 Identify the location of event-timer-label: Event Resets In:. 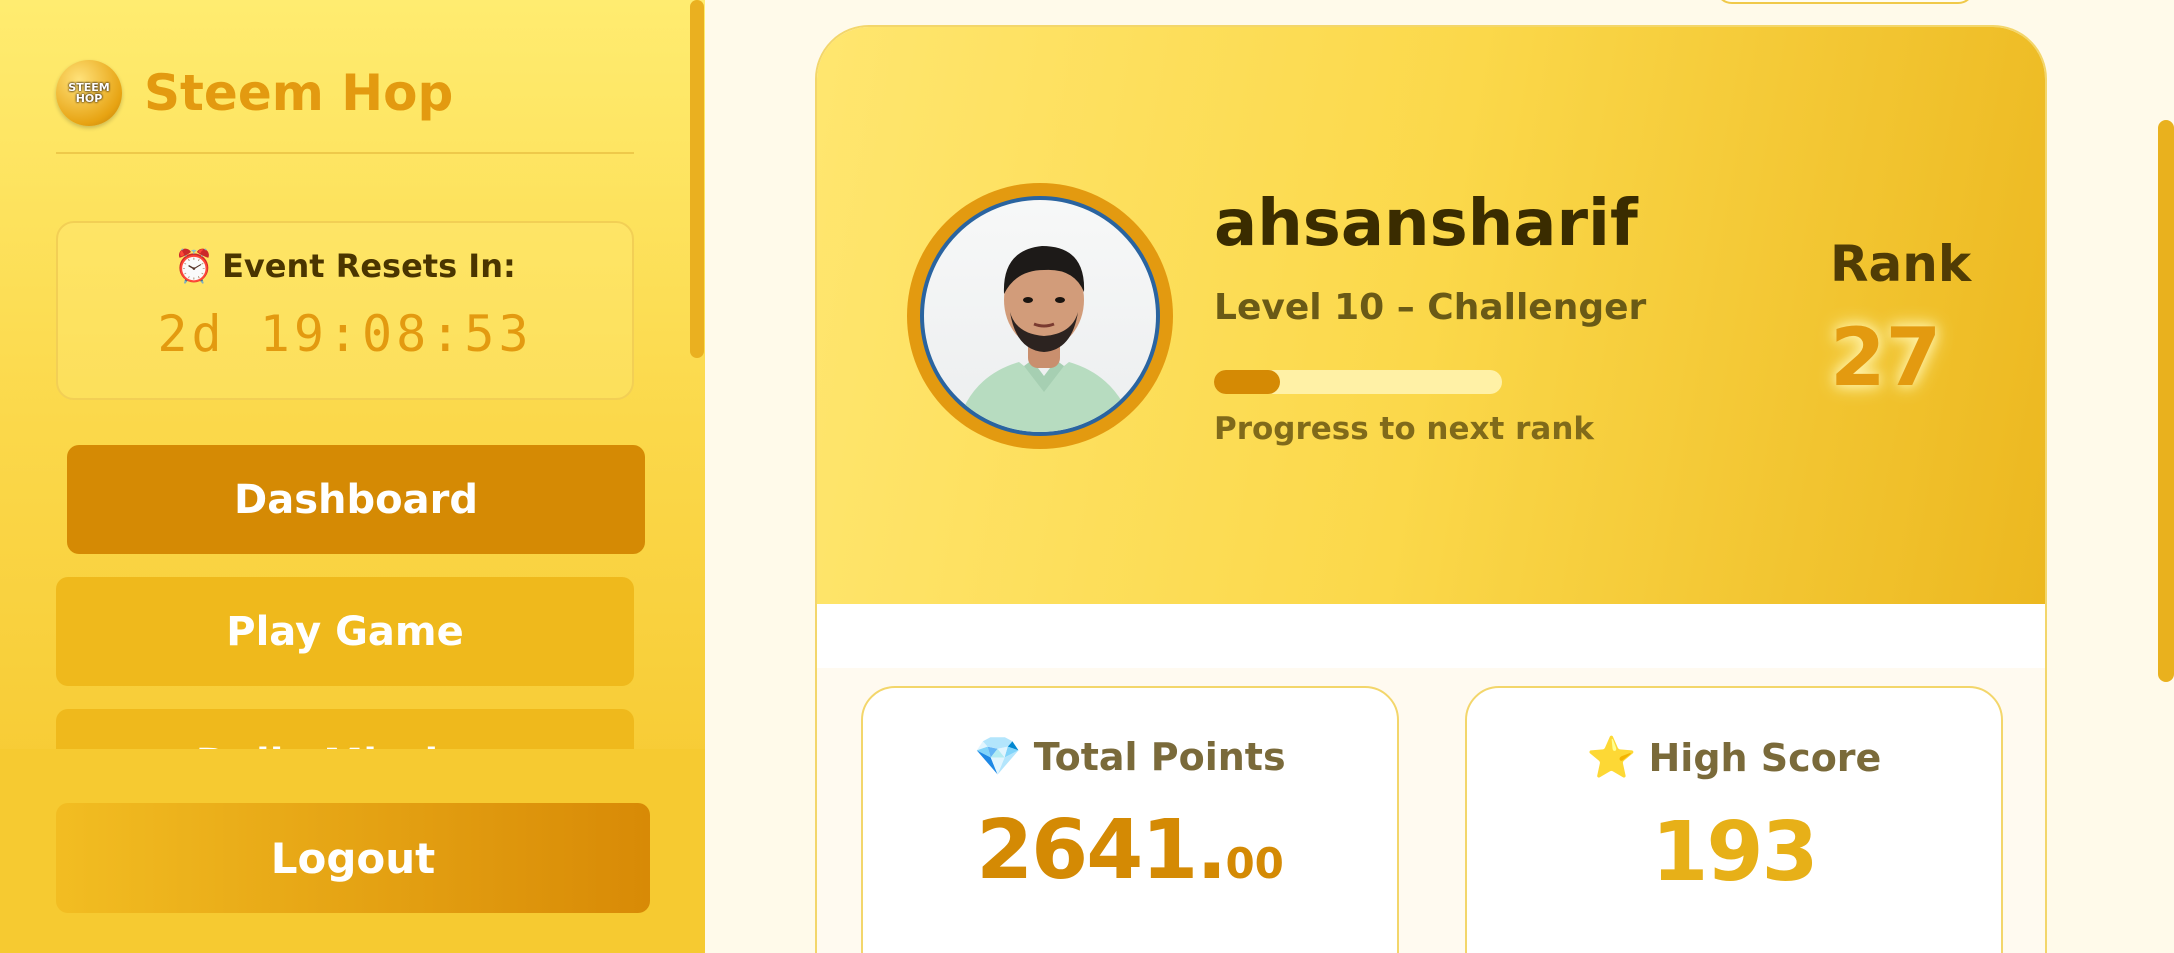
(369, 266).